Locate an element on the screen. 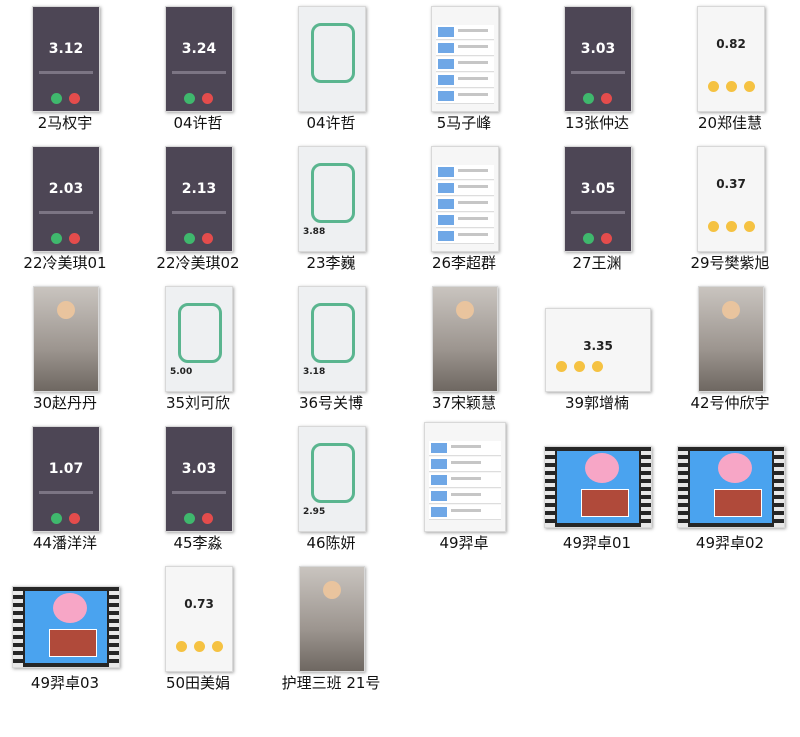 This screenshot has height=737, width=800. file-thumbnail: 0.82 is located at coordinates (731, 59).